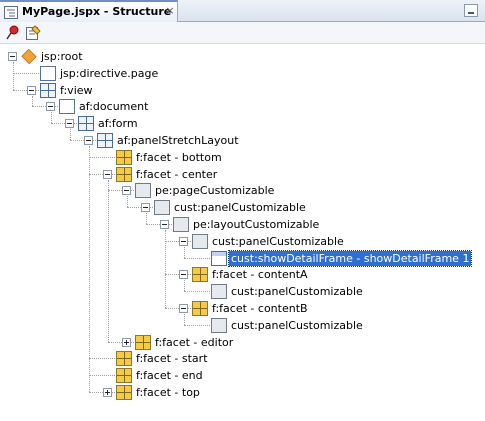 The width and height of the screenshot is (485, 421). What do you see at coordinates (13, 33) in the screenshot?
I see `pin-icon` at bounding box center [13, 33].